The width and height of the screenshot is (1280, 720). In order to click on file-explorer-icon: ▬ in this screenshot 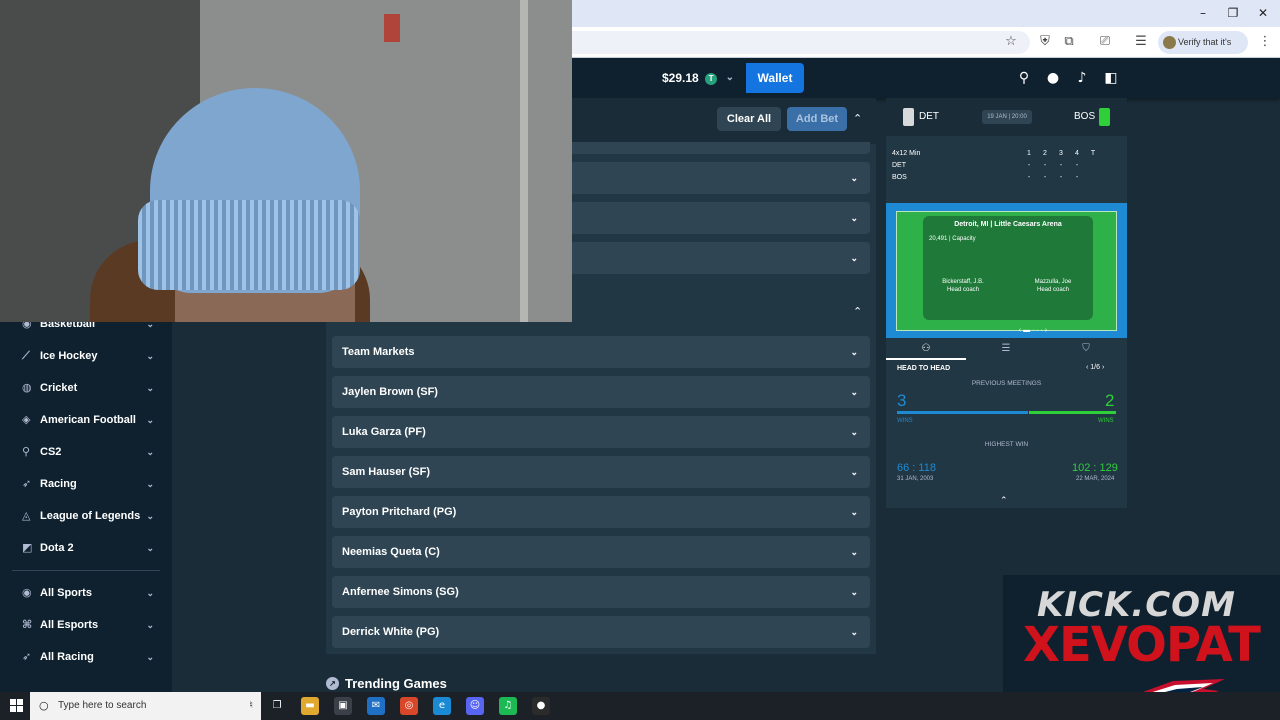, I will do `click(310, 706)`.